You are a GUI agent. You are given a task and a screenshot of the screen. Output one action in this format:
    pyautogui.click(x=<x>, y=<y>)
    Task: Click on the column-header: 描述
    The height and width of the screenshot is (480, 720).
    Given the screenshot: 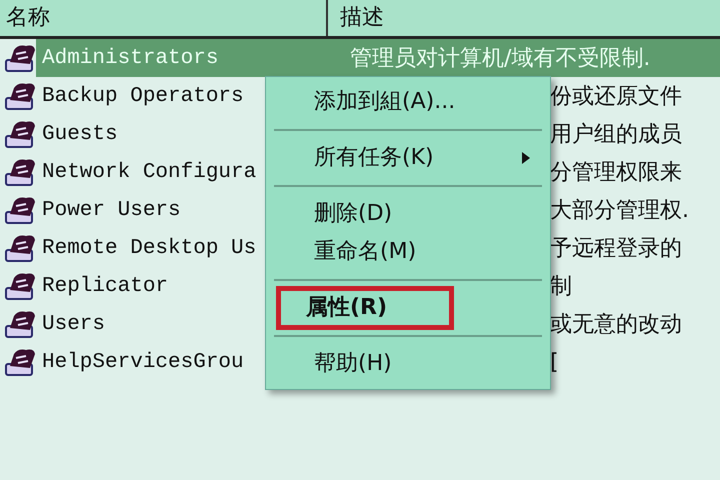 What is the action you would take?
    pyautogui.click(x=356, y=18)
    